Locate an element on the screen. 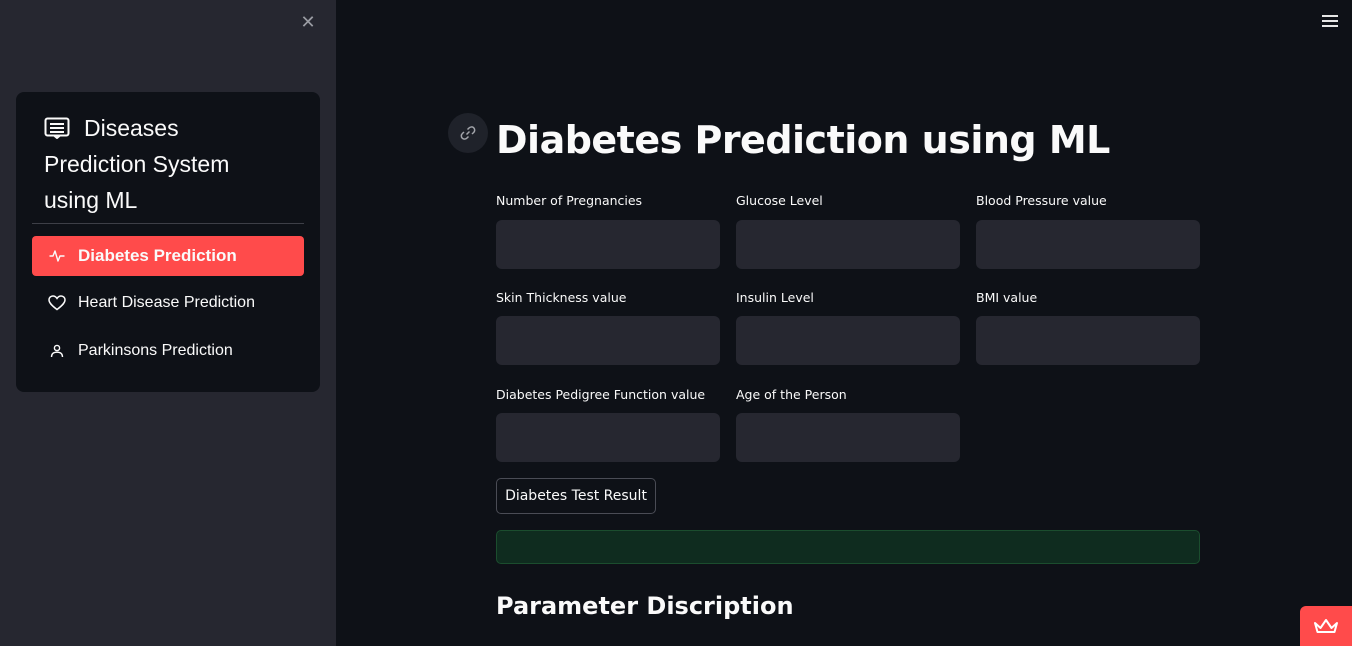 The width and height of the screenshot is (1352, 646). sidebar-item-parkinsons-prediction: Parkinsons Prediction is located at coordinates (168, 351).